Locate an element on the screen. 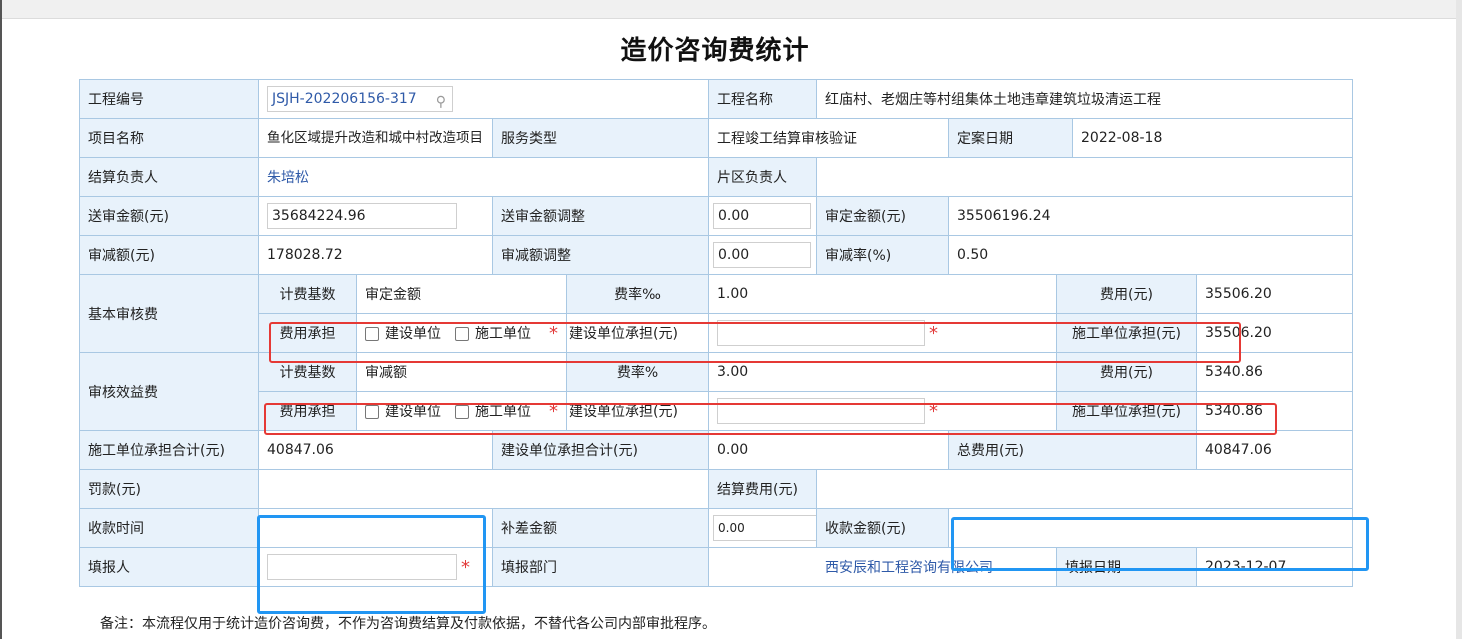  settle-fee-value is located at coordinates (1084, 489).